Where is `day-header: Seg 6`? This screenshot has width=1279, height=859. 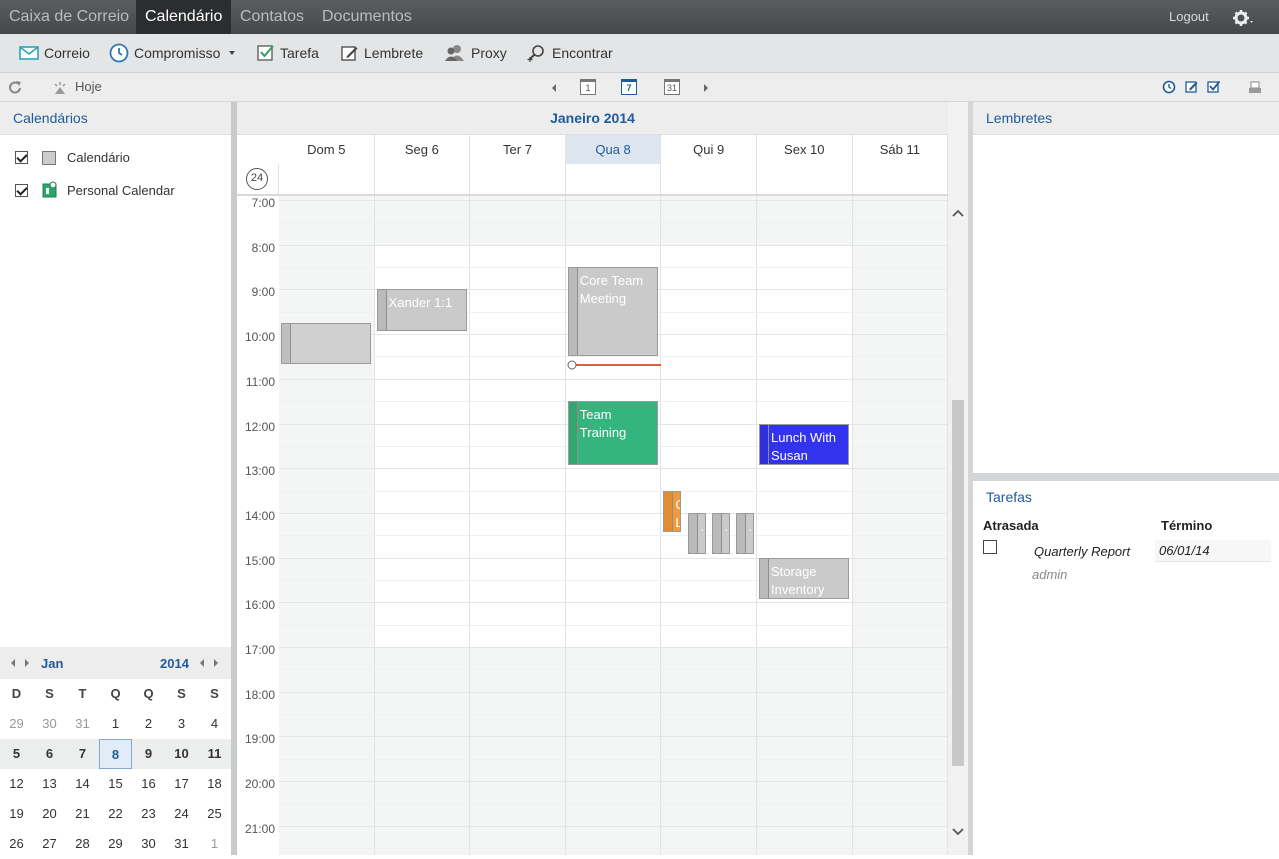 day-header: Seg 6 is located at coordinates (423, 149).